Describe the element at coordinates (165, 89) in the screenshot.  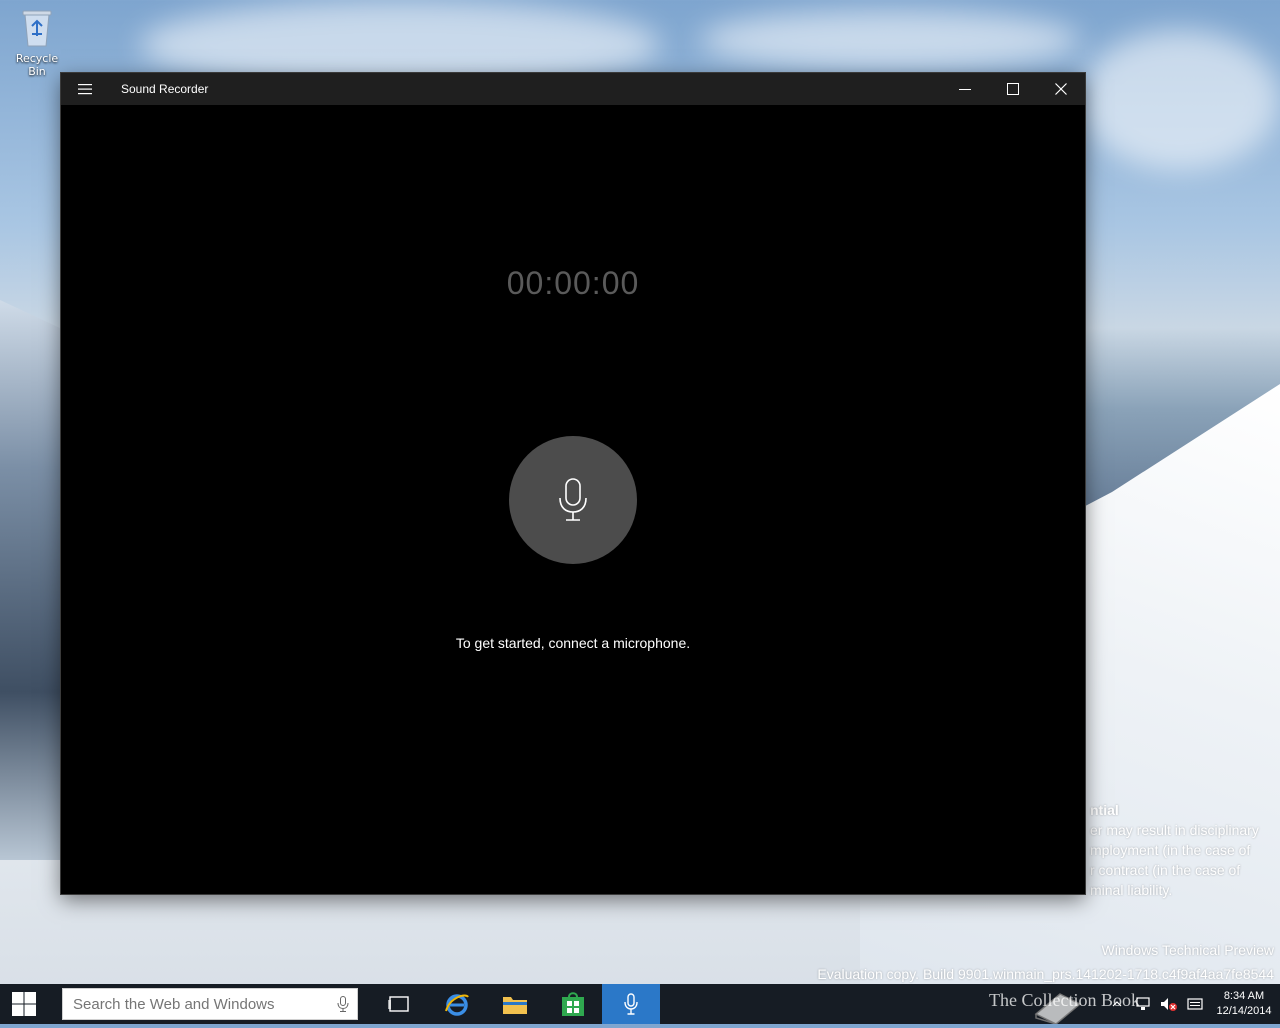
I see `window-title: Sound Recorder` at that location.